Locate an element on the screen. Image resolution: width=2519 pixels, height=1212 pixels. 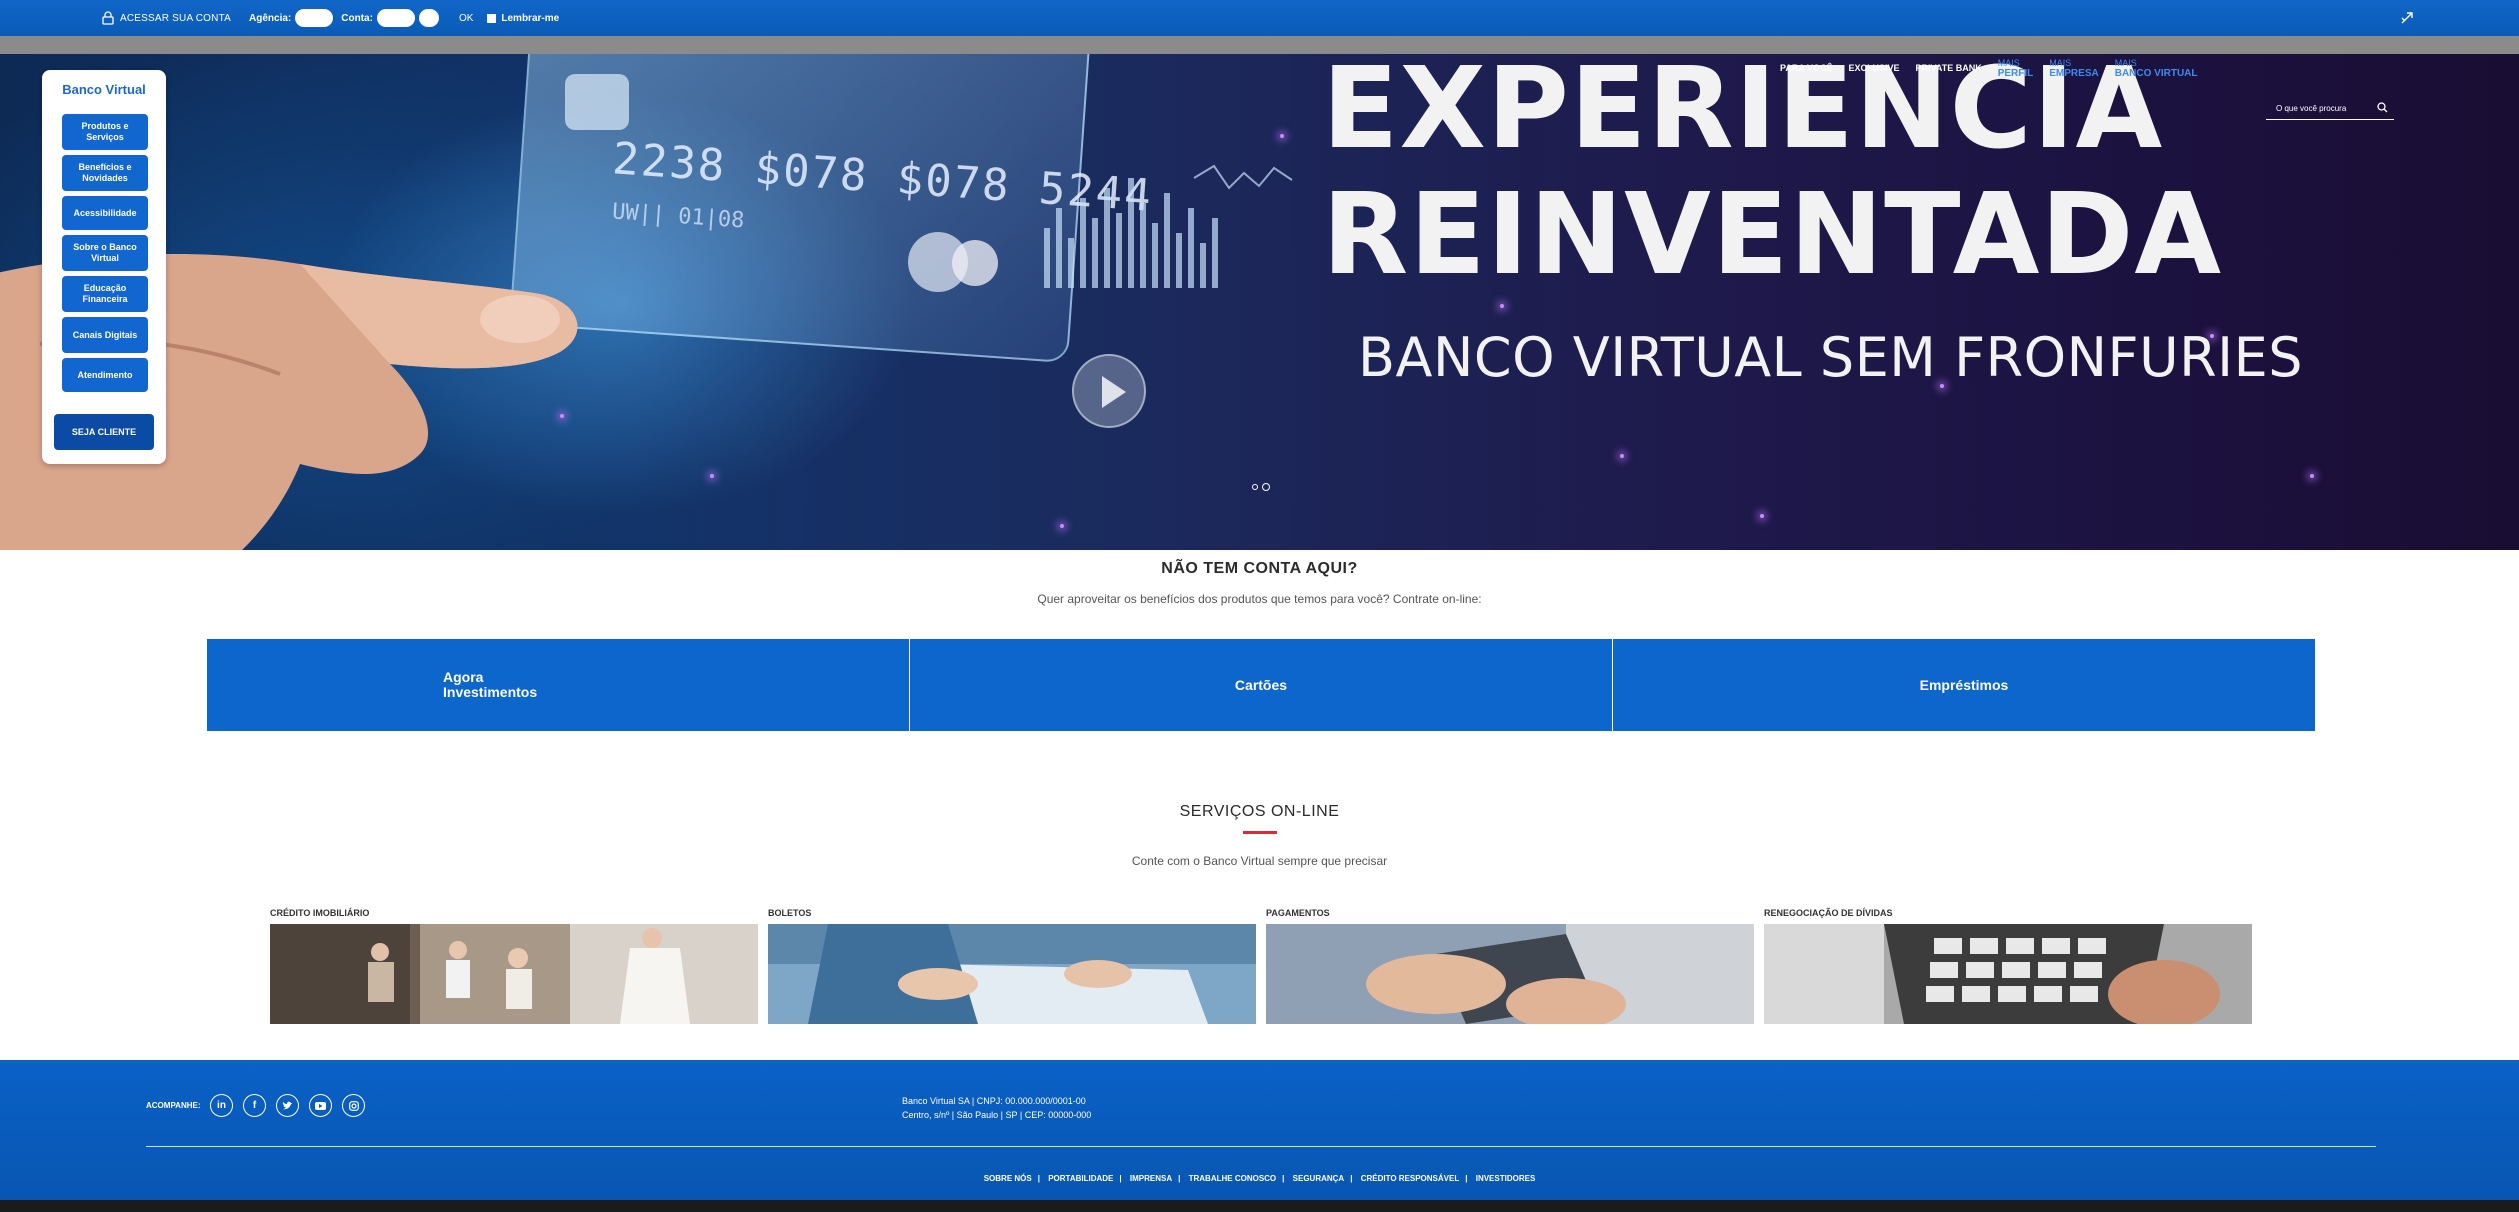
service-label-credito: CRÉDITO IMOBILIÁRIO is located at coordinates (320, 913).